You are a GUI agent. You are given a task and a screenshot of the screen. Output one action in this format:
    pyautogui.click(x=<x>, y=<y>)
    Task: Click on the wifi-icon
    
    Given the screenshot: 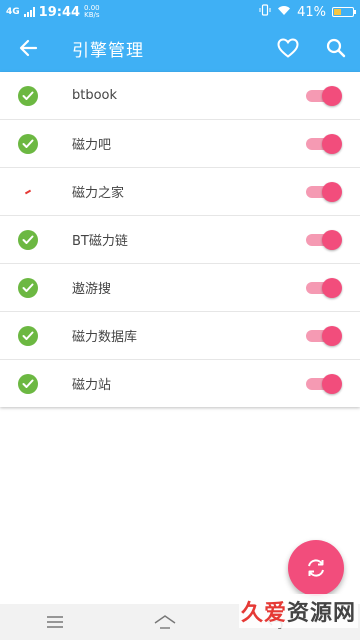 What is the action you would take?
    pyautogui.click(x=284, y=12)
    